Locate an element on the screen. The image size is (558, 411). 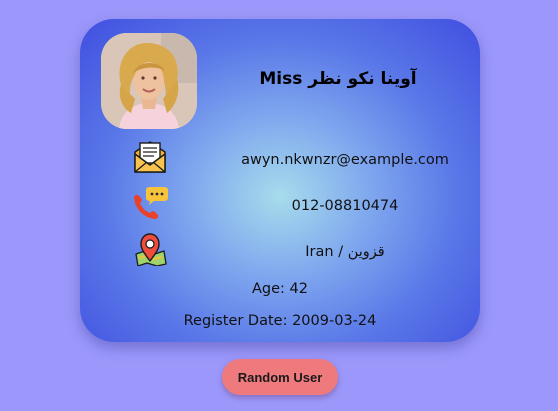
email-text: awyn.nkwnzr@example.com is located at coordinates (345, 160).